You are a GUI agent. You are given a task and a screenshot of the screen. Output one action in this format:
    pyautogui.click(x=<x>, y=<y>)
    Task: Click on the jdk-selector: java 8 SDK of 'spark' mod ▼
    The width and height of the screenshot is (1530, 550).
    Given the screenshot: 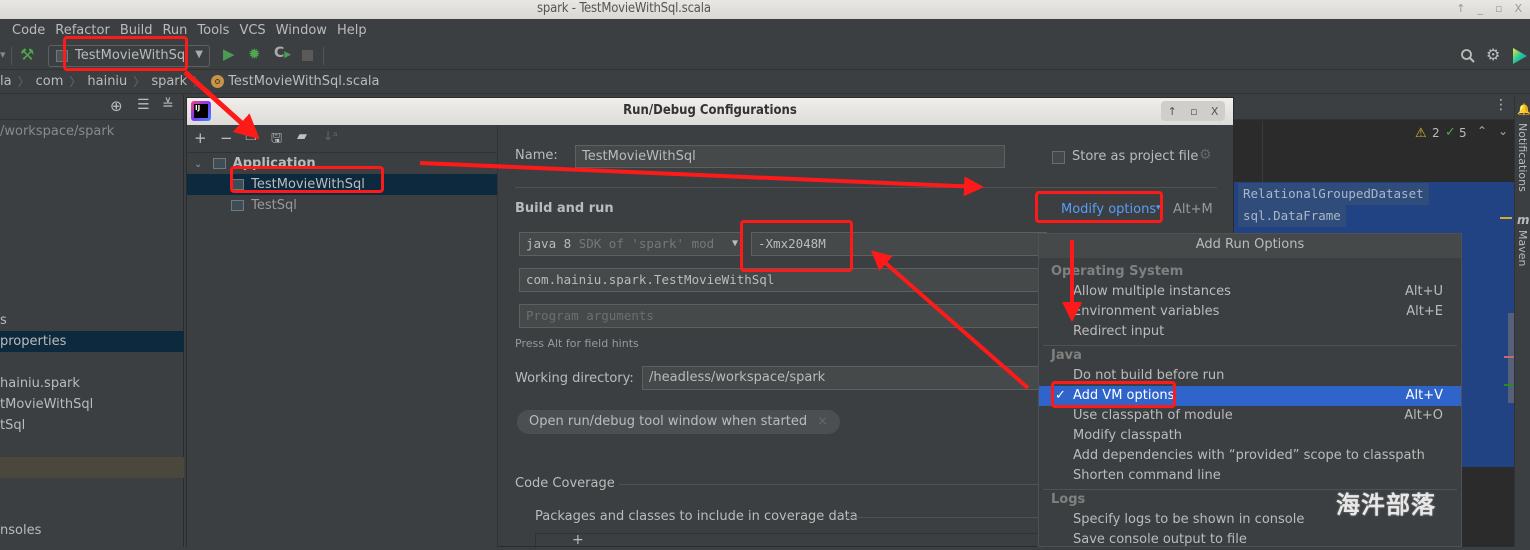 What is the action you would take?
    pyautogui.click(x=631, y=244)
    